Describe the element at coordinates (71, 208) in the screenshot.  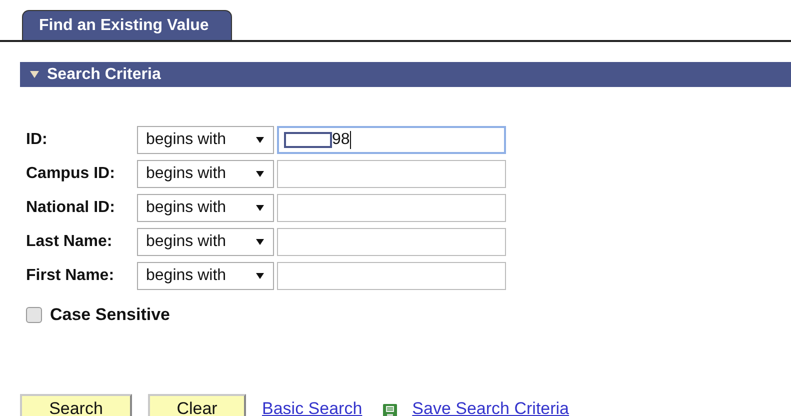
I see `field-label: National ID:` at that location.